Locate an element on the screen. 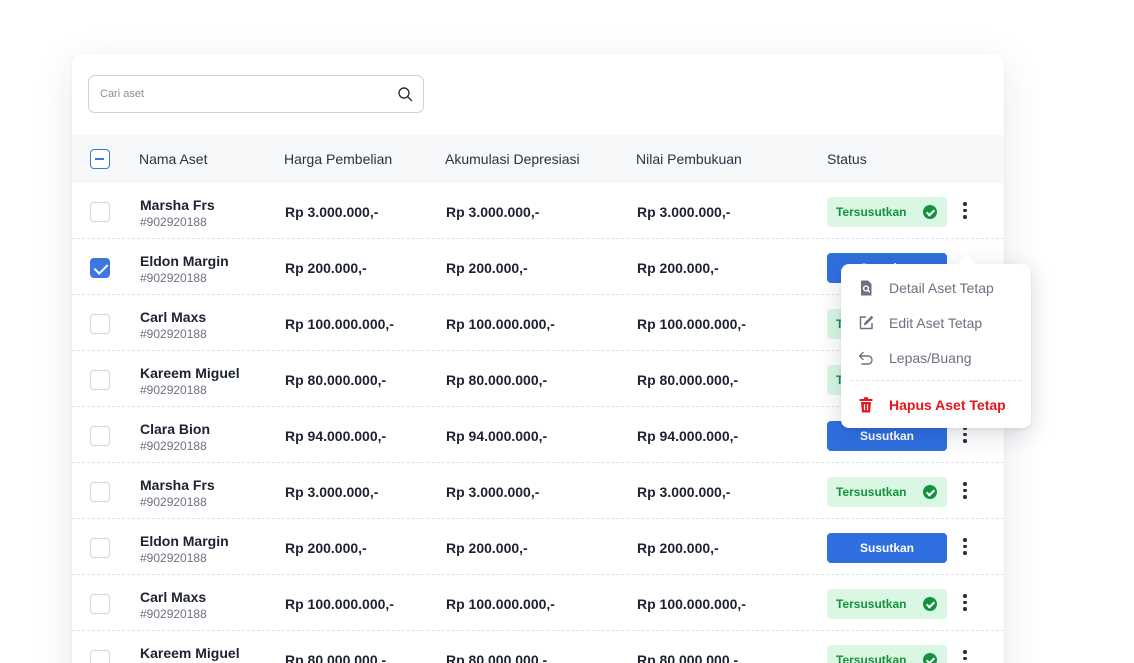 The width and height of the screenshot is (1134, 663). purchase-price: Rp 94.000.000,- is located at coordinates (336, 436).